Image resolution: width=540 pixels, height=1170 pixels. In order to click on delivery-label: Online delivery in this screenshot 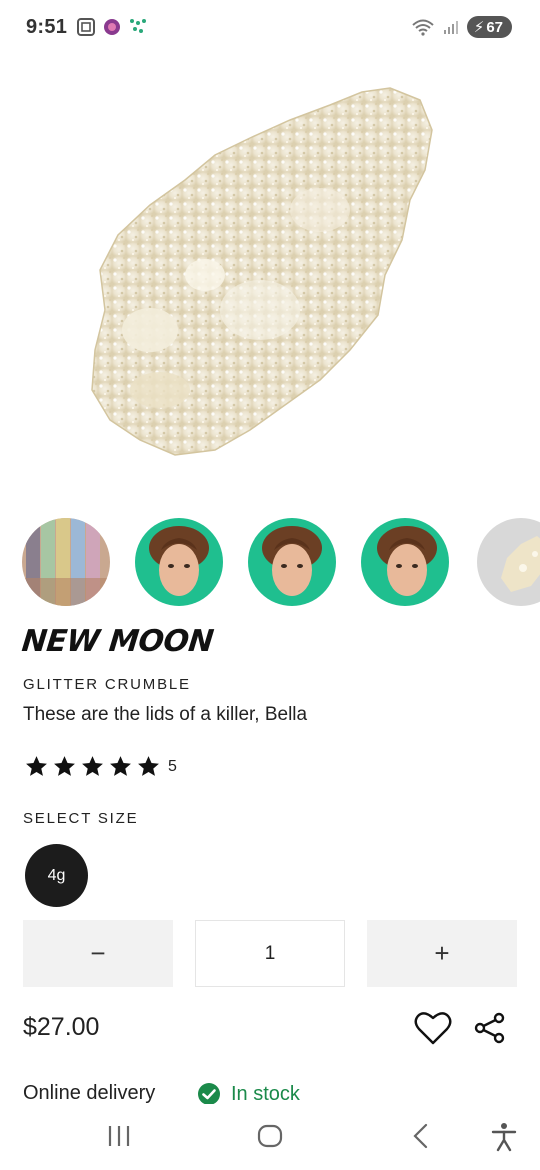, I will do `click(89, 1093)`.